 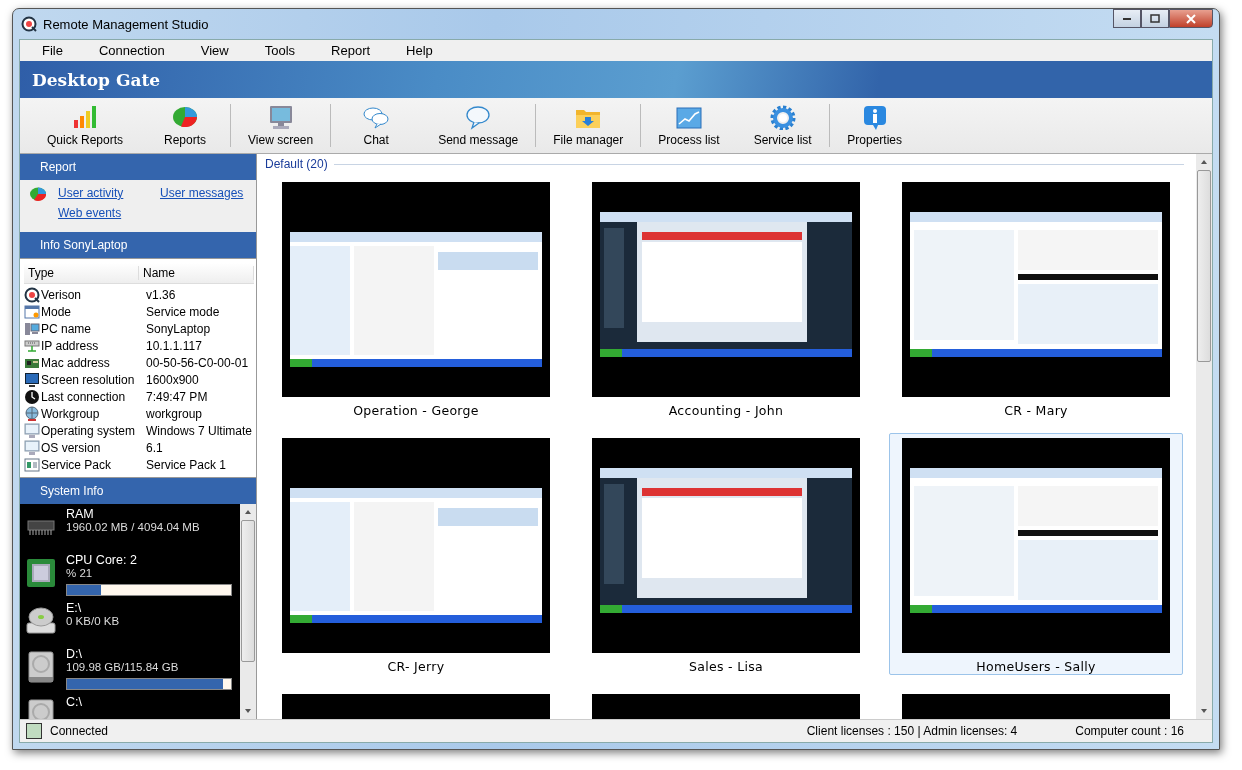 I want to click on settings-icon, so click(x=782, y=117).